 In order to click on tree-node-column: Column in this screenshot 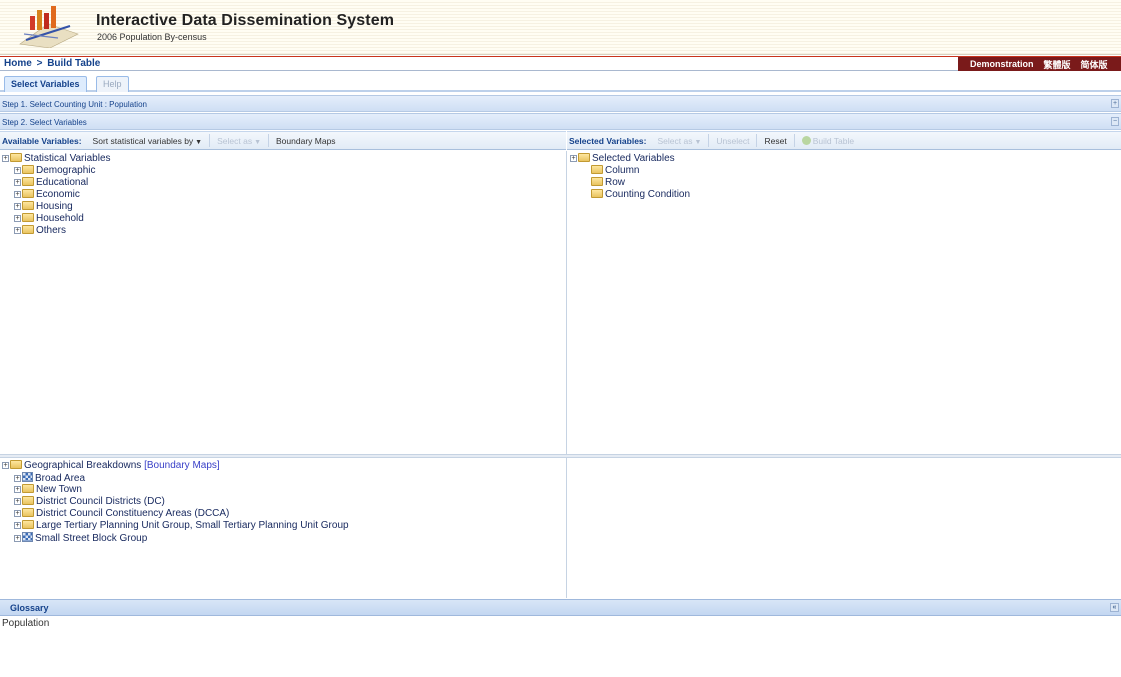, I will do `click(630, 171)`.